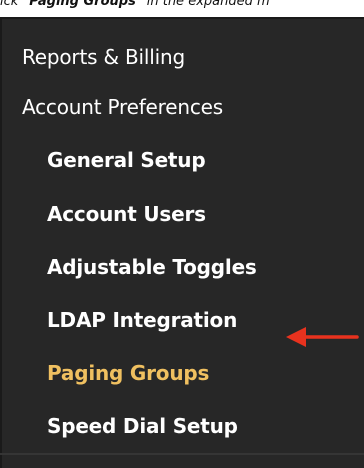  What do you see at coordinates (128, 373) in the screenshot?
I see `submenu-item-paging-groups: Paging Groups` at bounding box center [128, 373].